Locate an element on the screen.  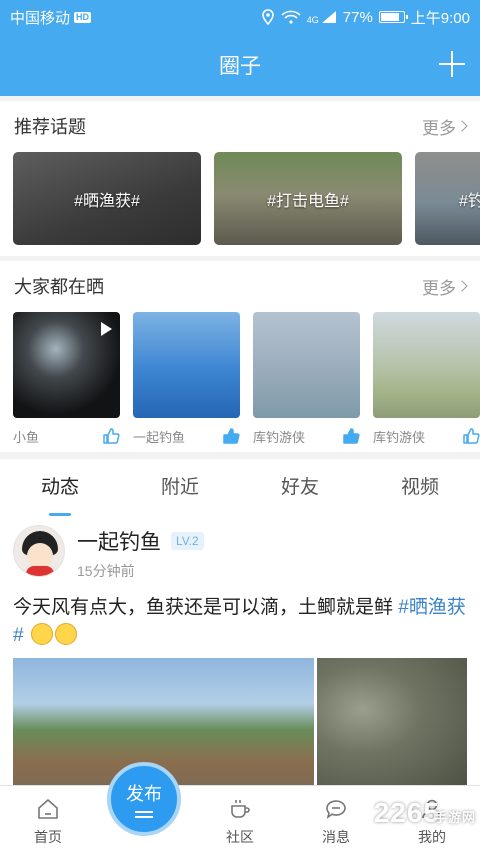
nav-messages: 消息 is located at coordinates (336, 819).